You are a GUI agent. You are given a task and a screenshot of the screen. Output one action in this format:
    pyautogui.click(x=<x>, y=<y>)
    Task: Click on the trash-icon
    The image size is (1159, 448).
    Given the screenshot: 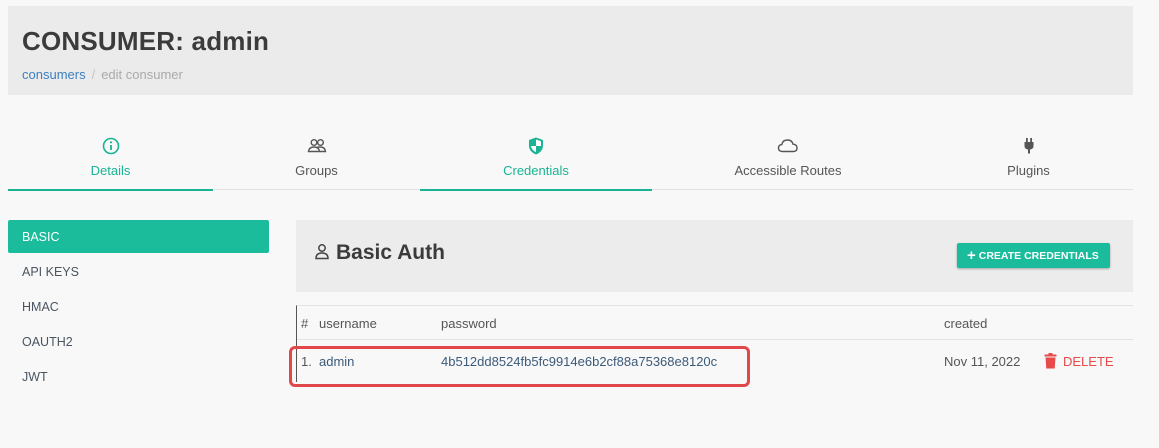 What is the action you would take?
    pyautogui.click(x=1050, y=361)
    